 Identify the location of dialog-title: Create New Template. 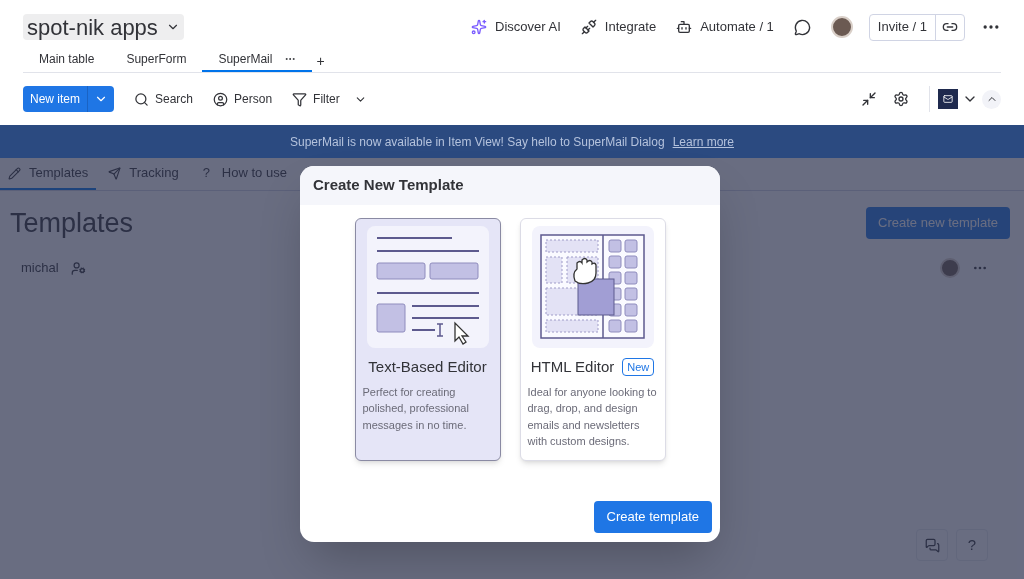
(388, 185).